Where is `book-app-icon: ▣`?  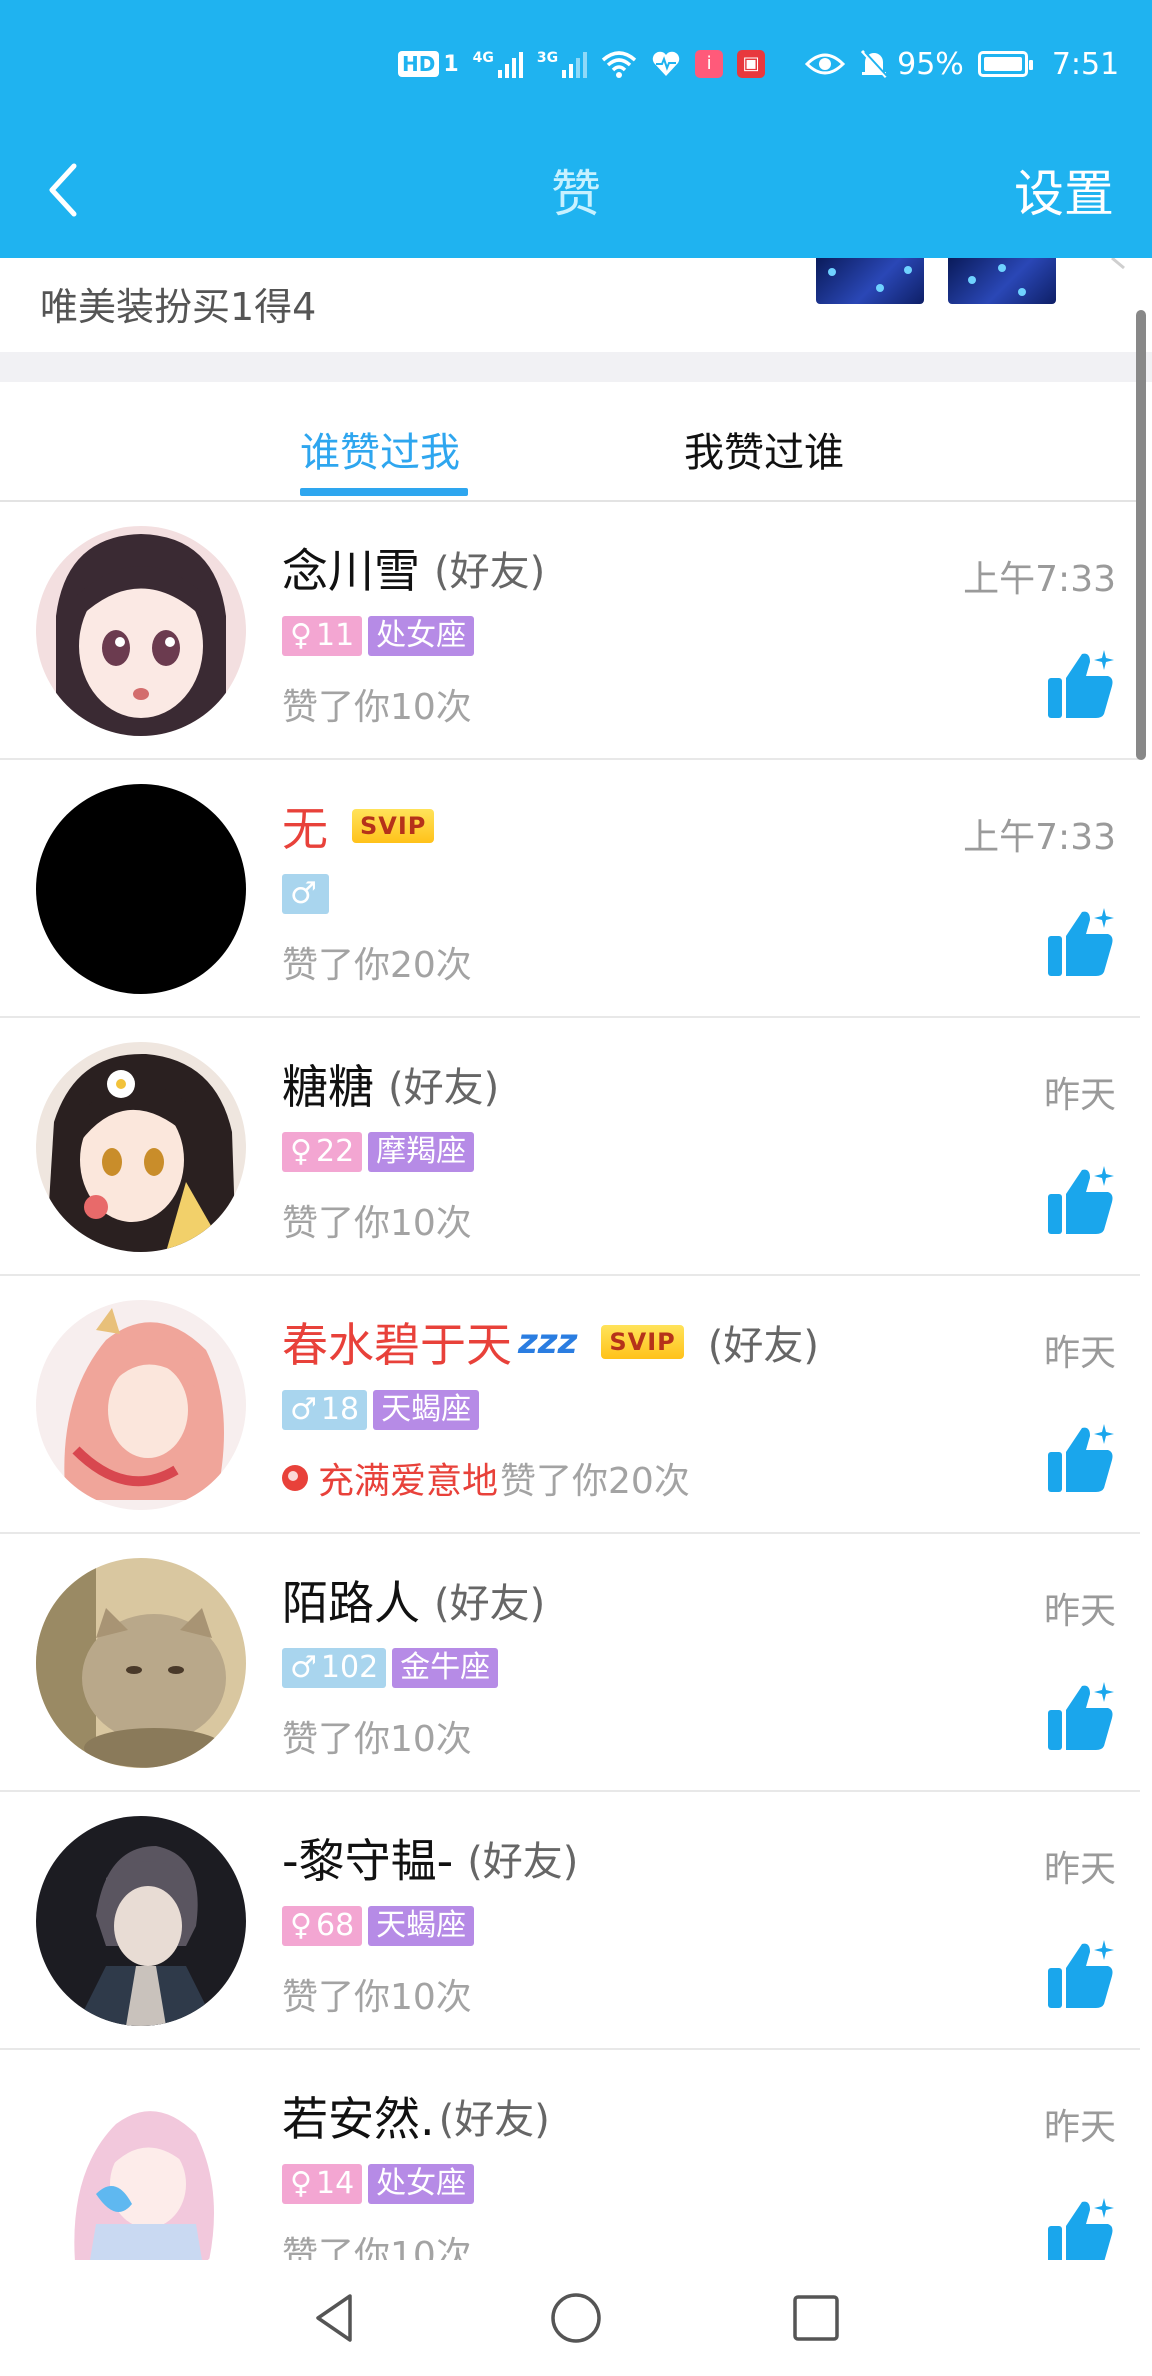 book-app-icon: ▣ is located at coordinates (751, 64).